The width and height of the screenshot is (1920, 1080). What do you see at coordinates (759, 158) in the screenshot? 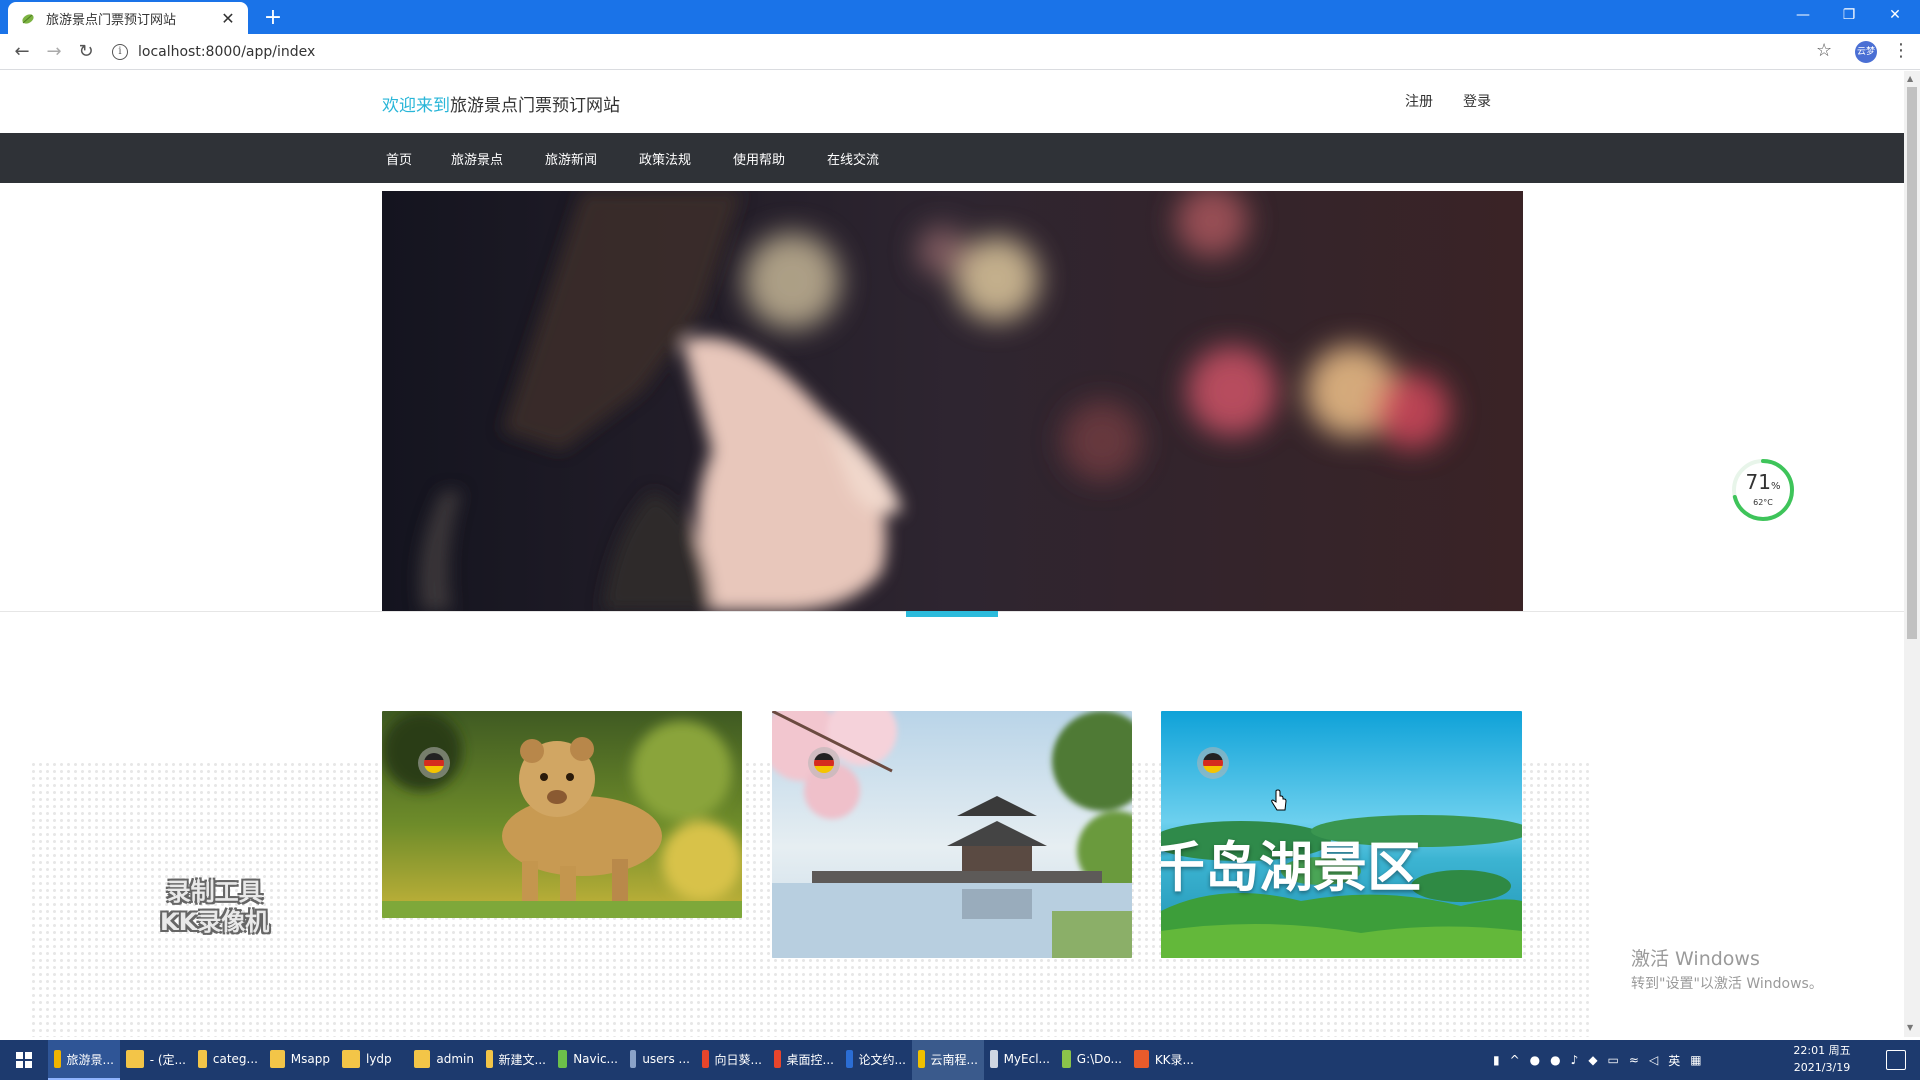
I see `nav-item-help: 使用帮助` at bounding box center [759, 158].